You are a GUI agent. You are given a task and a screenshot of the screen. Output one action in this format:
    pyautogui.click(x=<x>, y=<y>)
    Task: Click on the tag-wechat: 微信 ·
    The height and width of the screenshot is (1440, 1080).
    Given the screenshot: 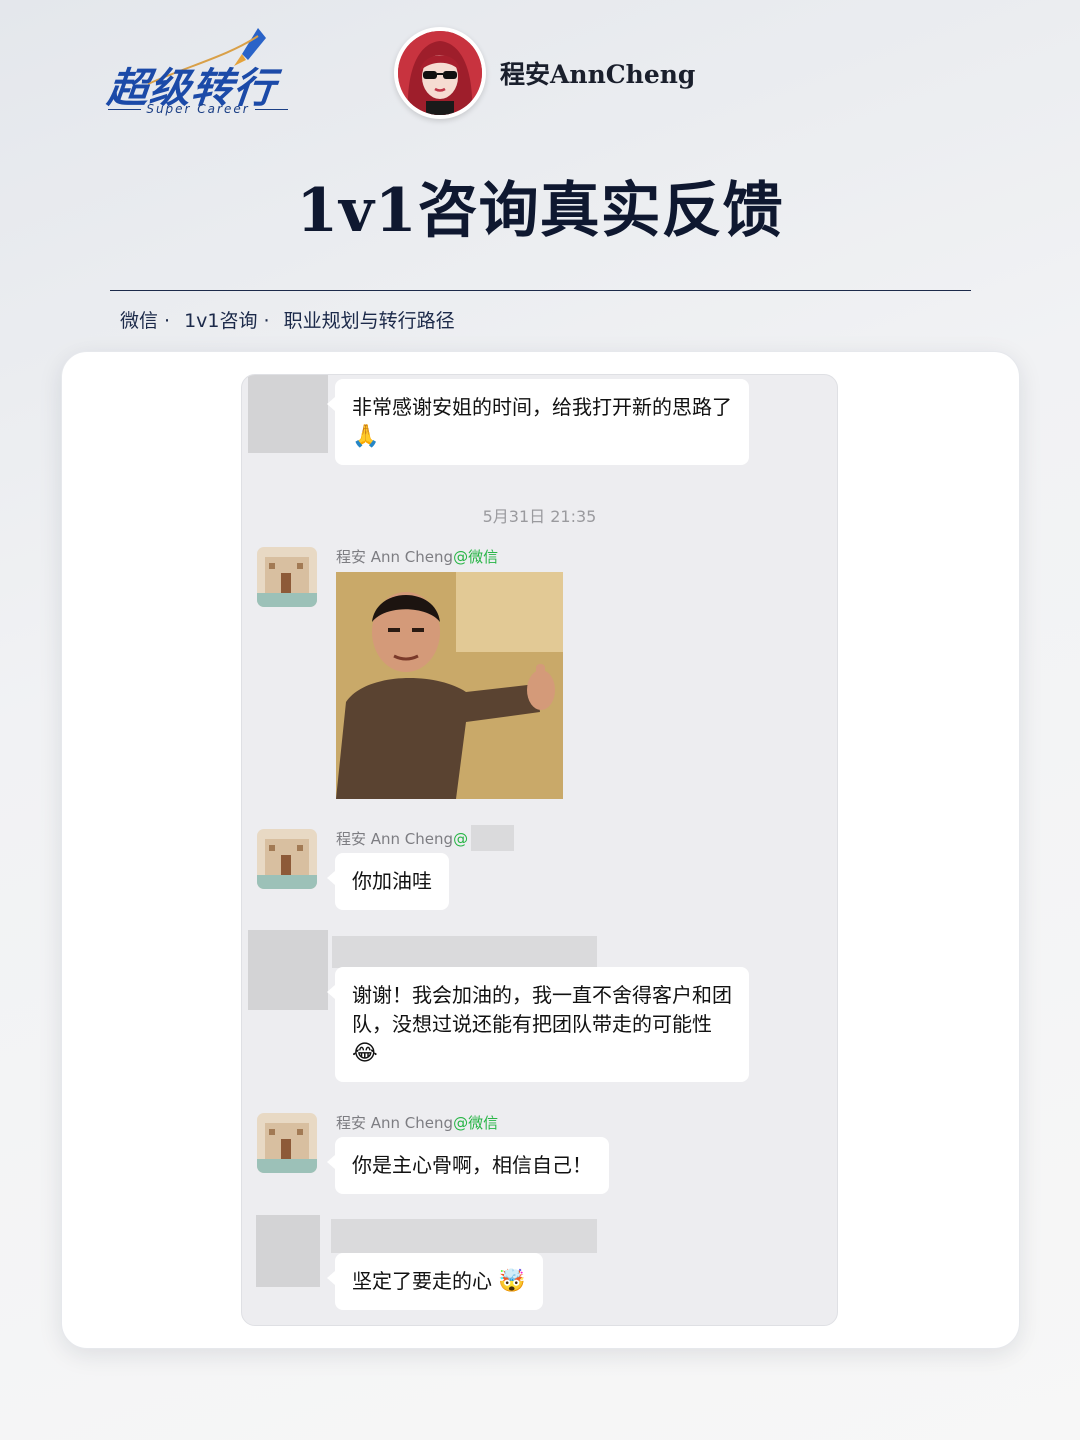 What is the action you would take?
    pyautogui.click(x=145, y=321)
    